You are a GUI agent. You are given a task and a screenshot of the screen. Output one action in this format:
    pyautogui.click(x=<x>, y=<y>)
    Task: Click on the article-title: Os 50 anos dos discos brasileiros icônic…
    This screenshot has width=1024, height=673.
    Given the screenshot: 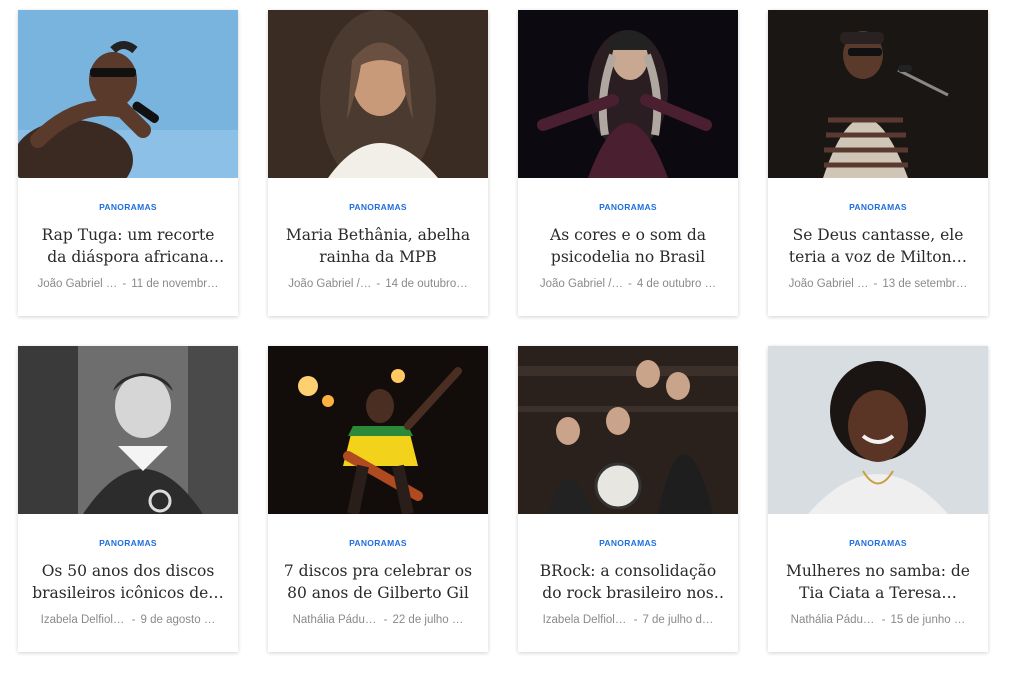 What is the action you would take?
    pyautogui.click(x=128, y=582)
    